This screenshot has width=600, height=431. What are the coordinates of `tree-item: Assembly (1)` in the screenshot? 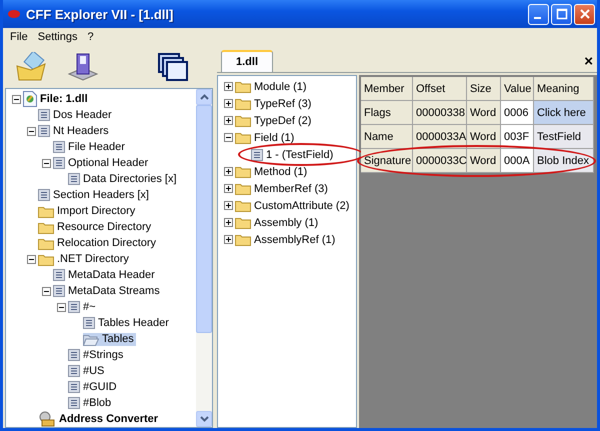 It's located at (277, 222).